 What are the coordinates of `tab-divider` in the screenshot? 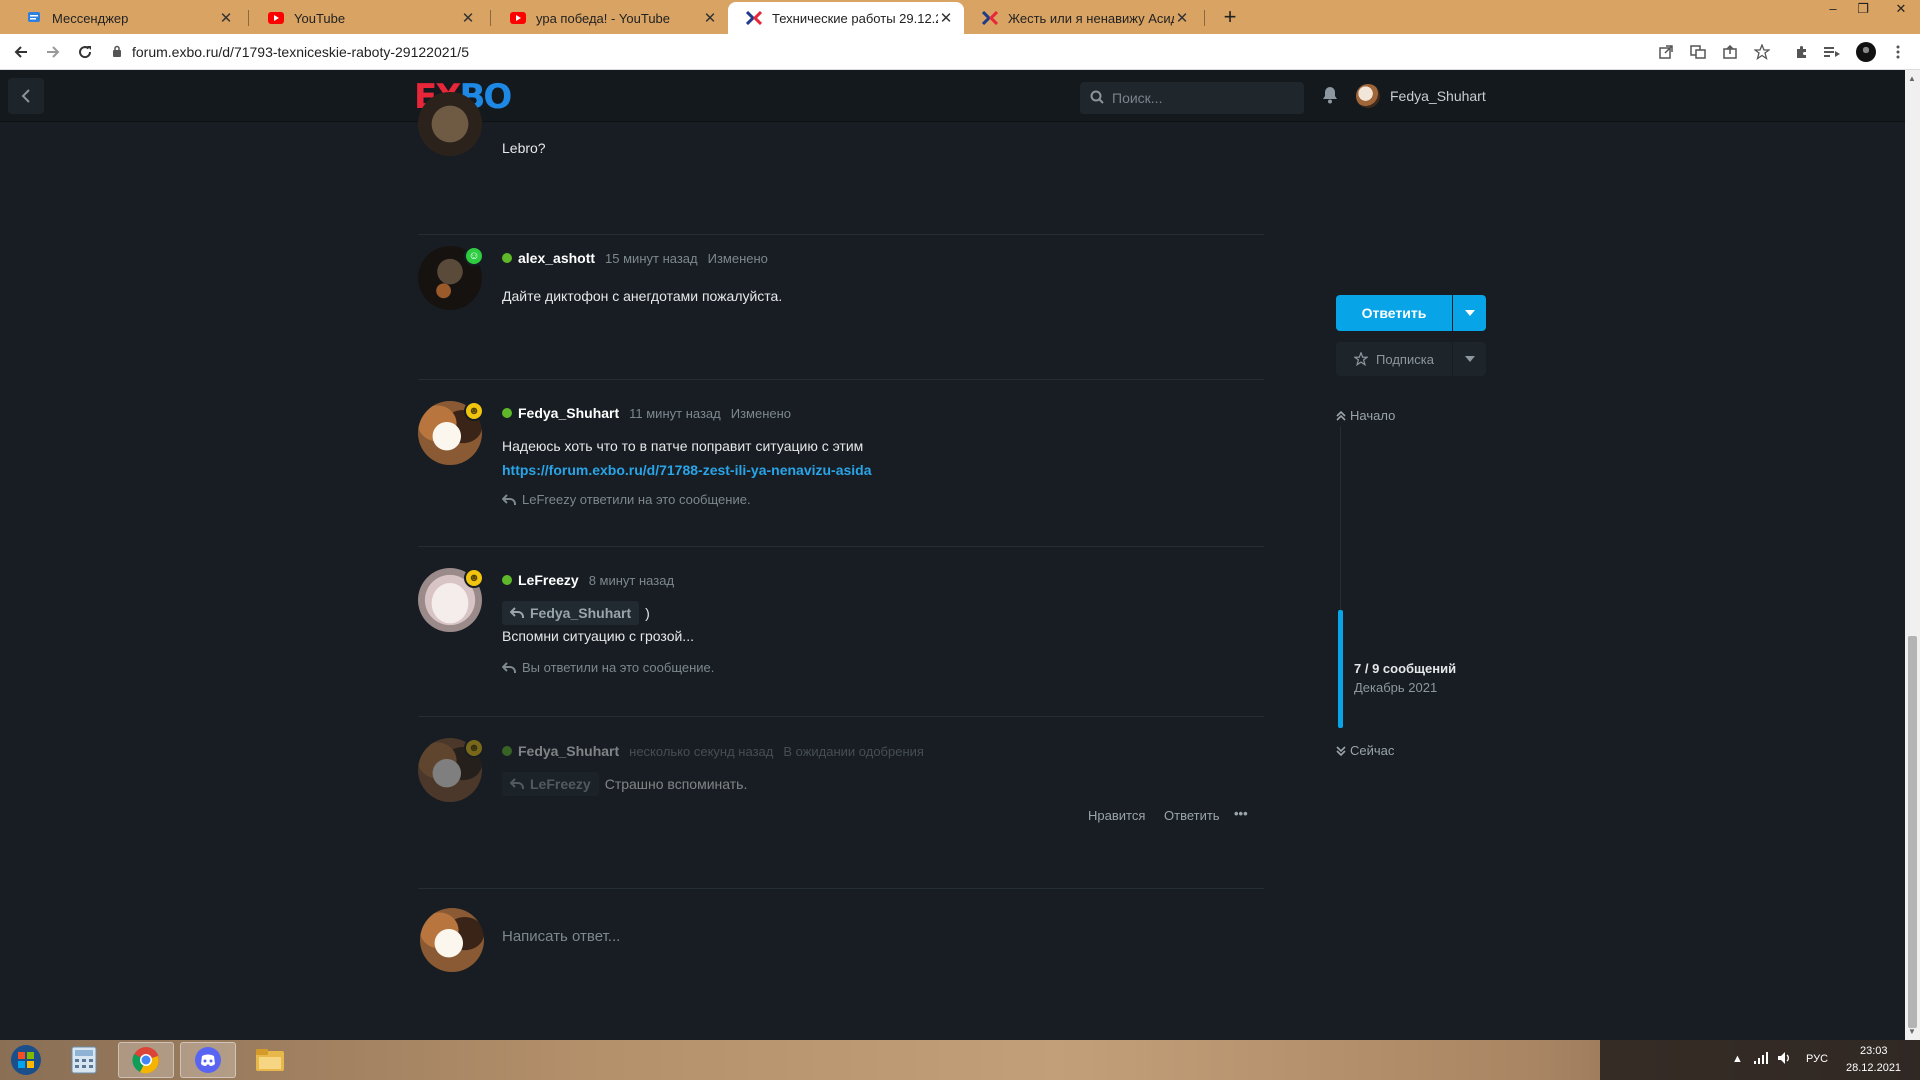 It's located at (490, 18).